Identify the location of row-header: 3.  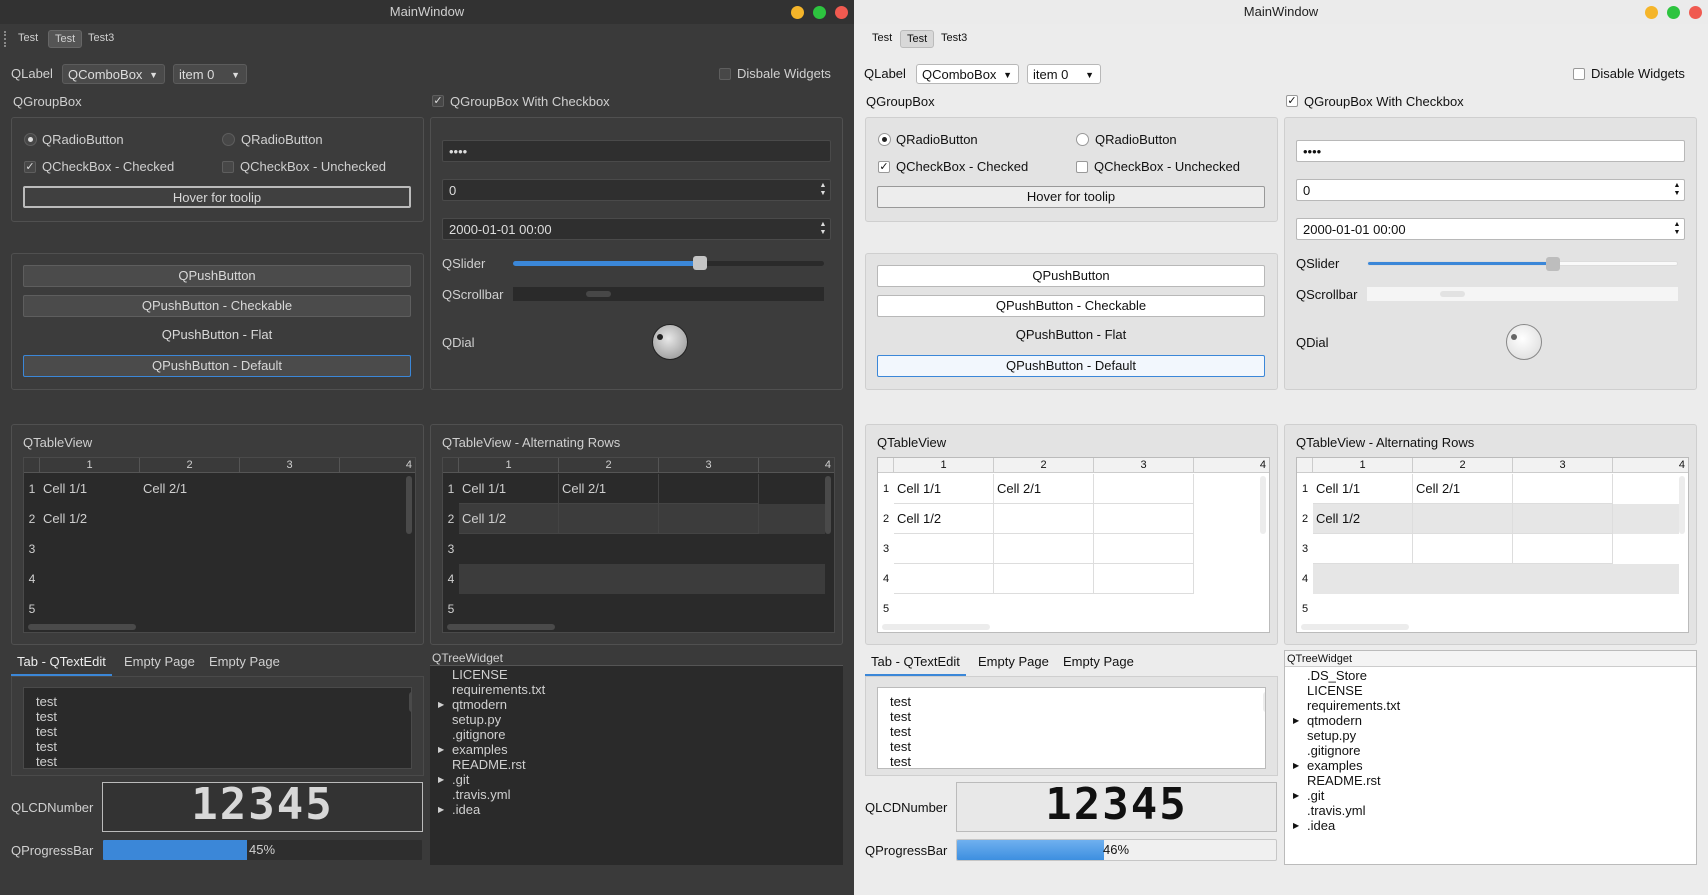
(451, 549).